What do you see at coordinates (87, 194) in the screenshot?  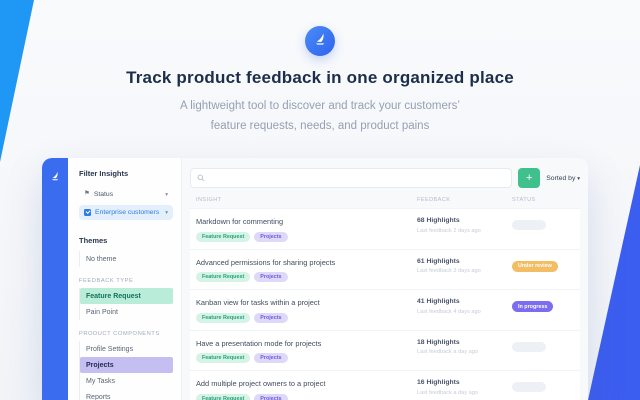 I see `flag-icon: ⚑` at bounding box center [87, 194].